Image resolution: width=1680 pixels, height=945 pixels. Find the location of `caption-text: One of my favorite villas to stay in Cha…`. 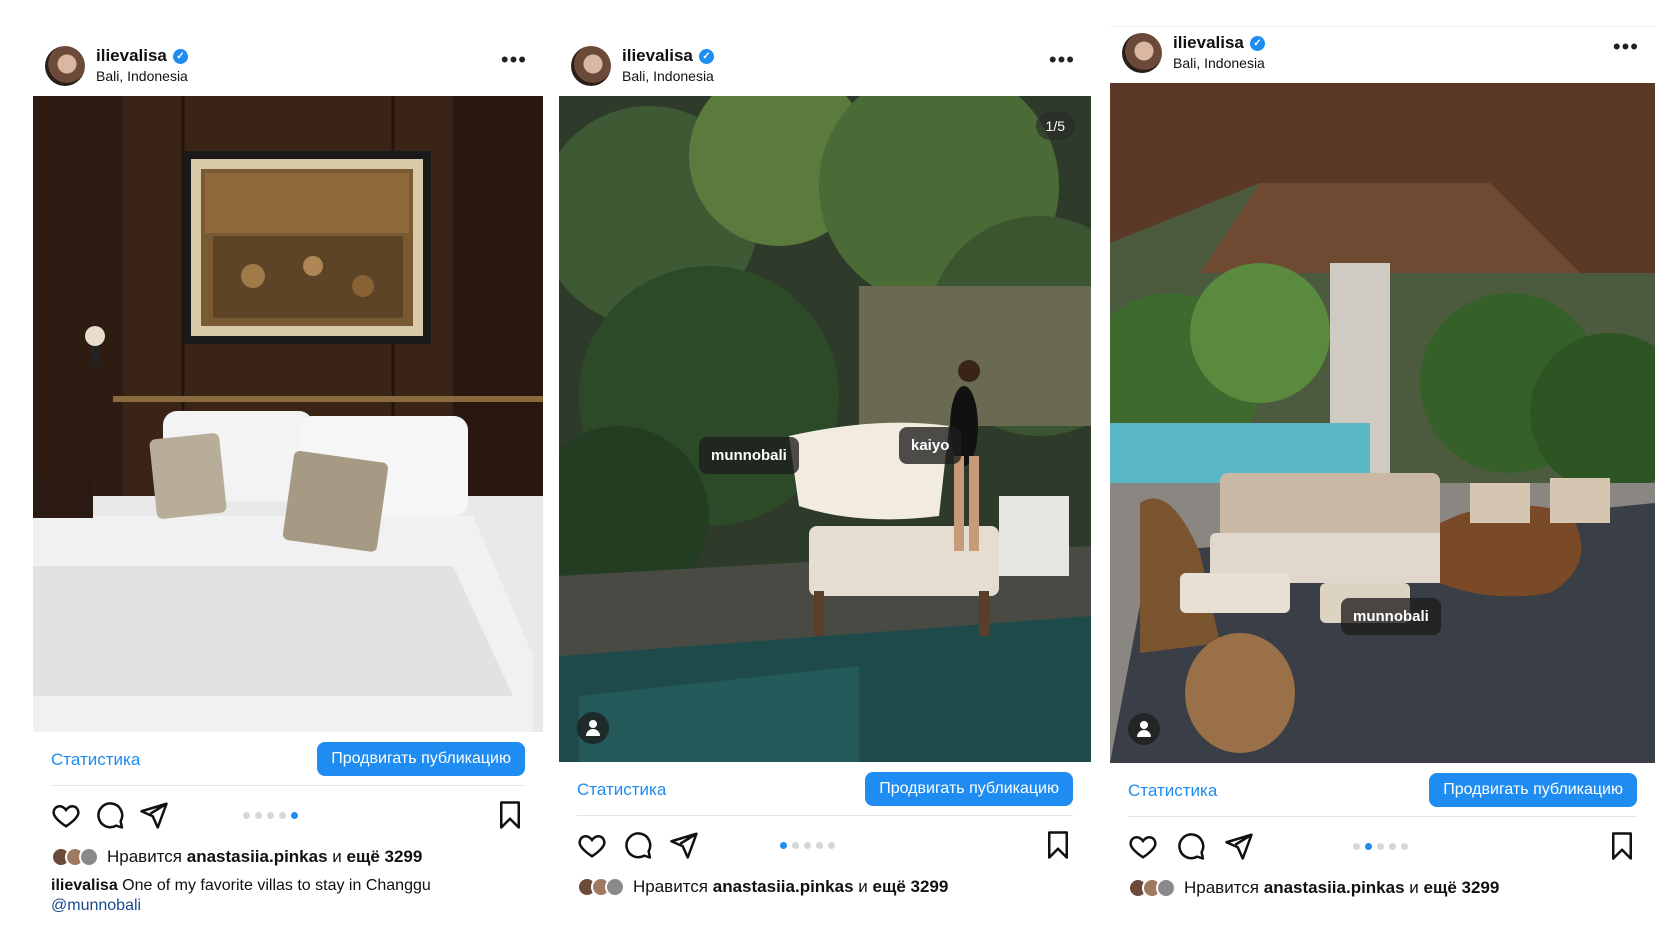

caption-text: One of my favorite villas to stay in Cha… is located at coordinates (276, 885).